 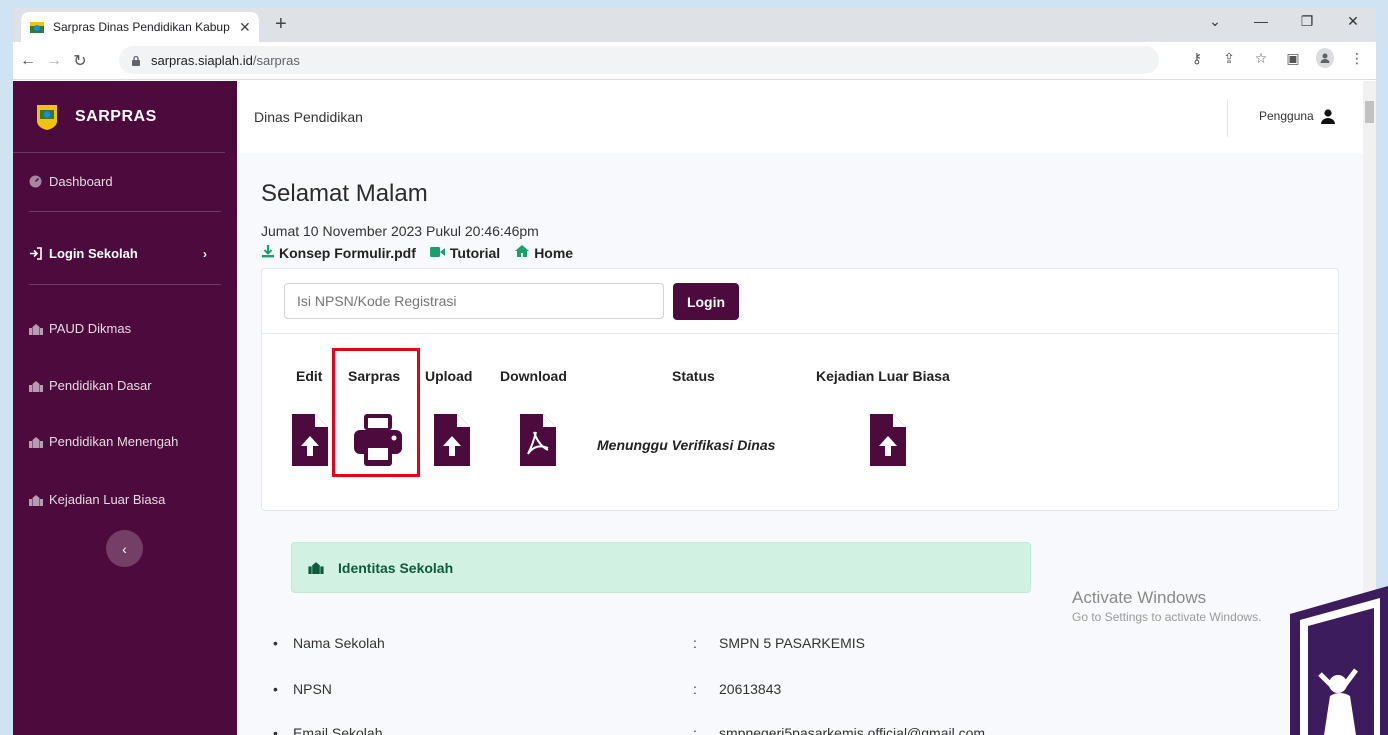 What do you see at coordinates (338, 730) in the screenshot?
I see `row-label: Email Sekolah` at bounding box center [338, 730].